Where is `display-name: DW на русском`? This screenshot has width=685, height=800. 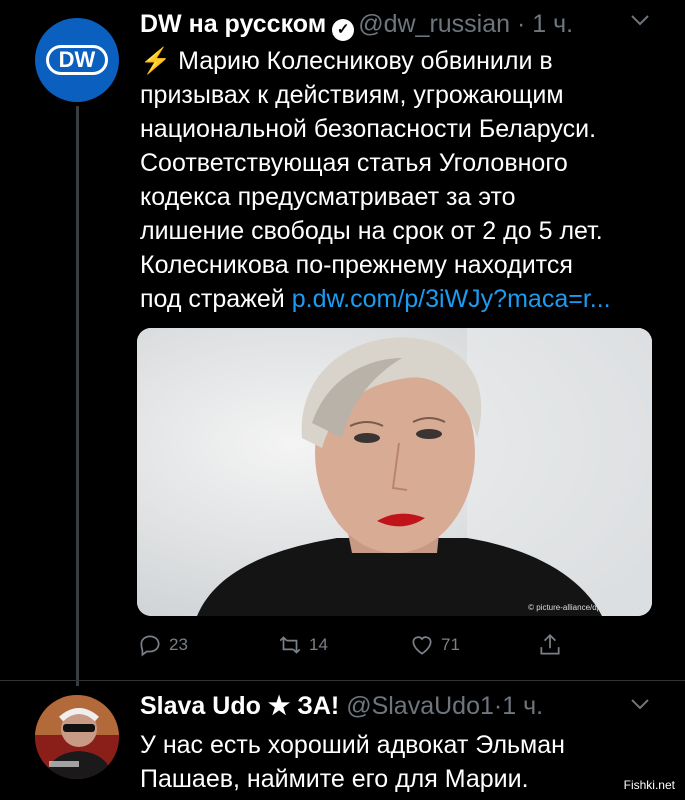 display-name: DW на русском is located at coordinates (233, 24).